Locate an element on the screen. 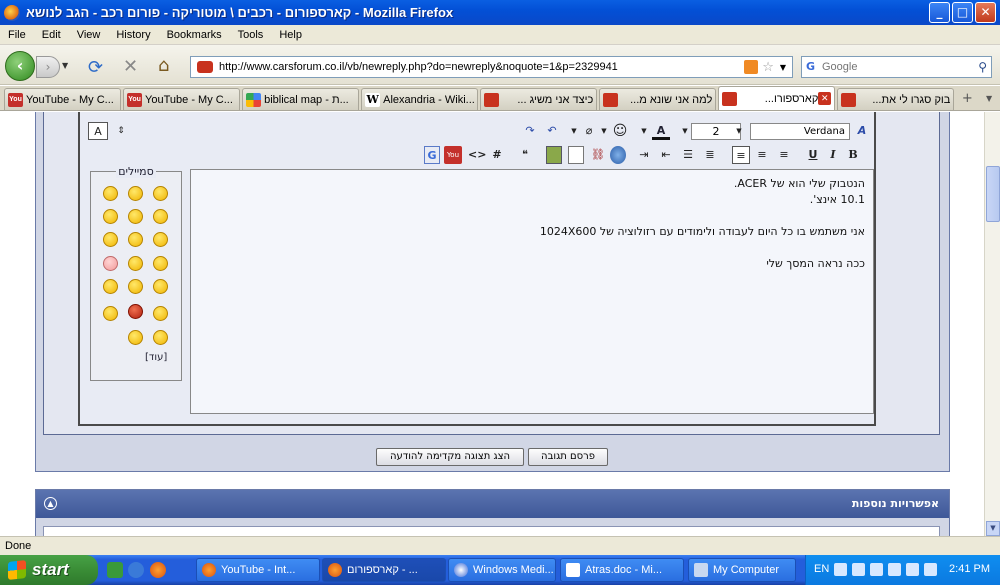 The width and height of the screenshot is (1000, 585). quicklaunch-desktop-icon is located at coordinates (115, 570).